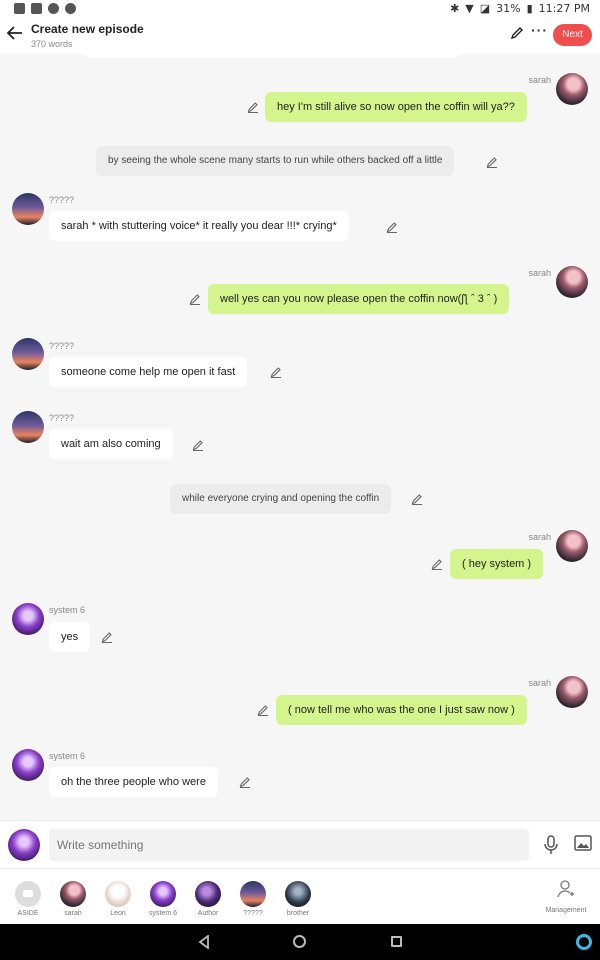 The image size is (600, 960). Describe the element at coordinates (87, 29) in the screenshot. I see `page-title: Create new episode` at that location.